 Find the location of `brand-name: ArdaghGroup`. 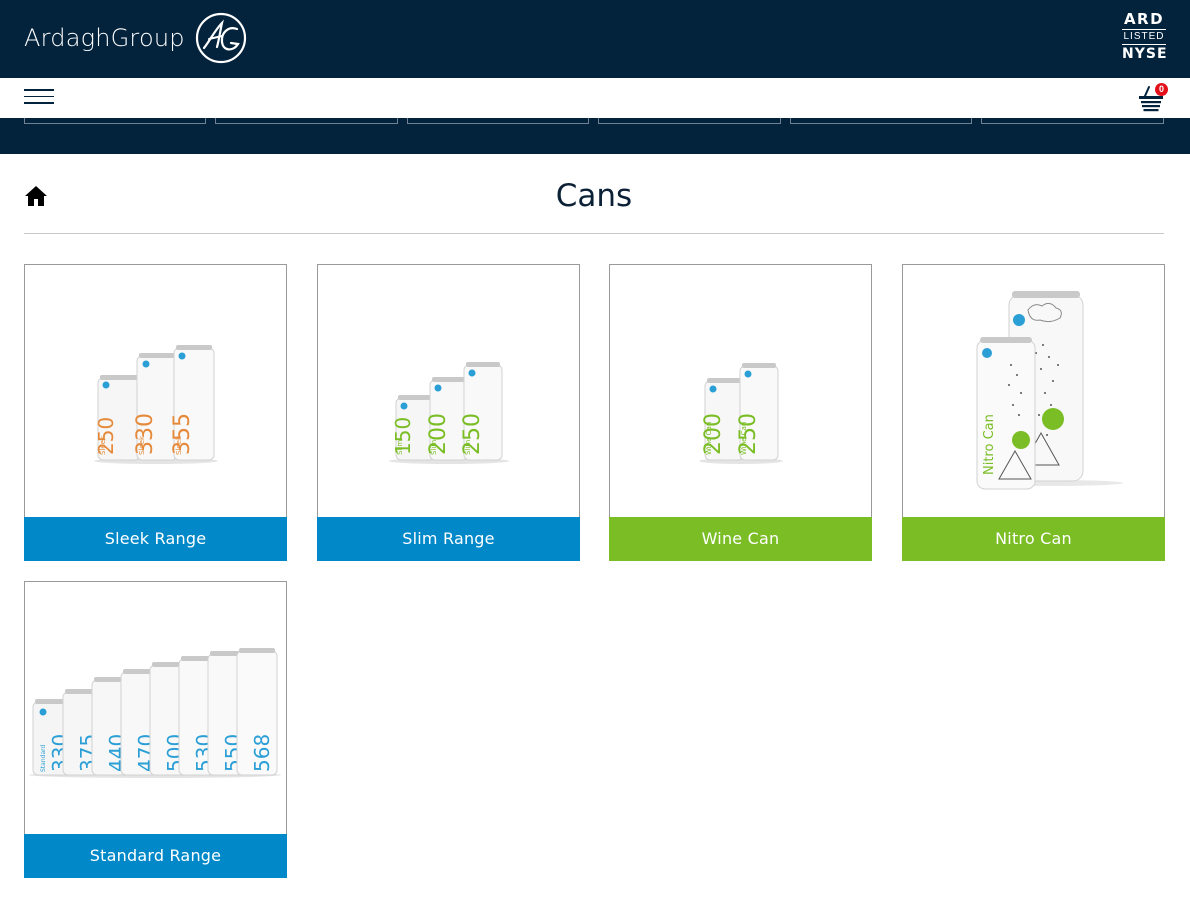

brand-name: ArdaghGroup is located at coordinates (104, 38).